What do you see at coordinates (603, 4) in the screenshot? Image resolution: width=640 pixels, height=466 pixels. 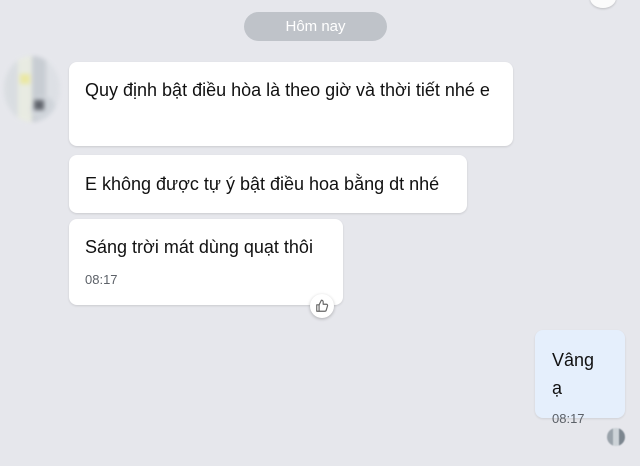 I see `corner-avatar` at bounding box center [603, 4].